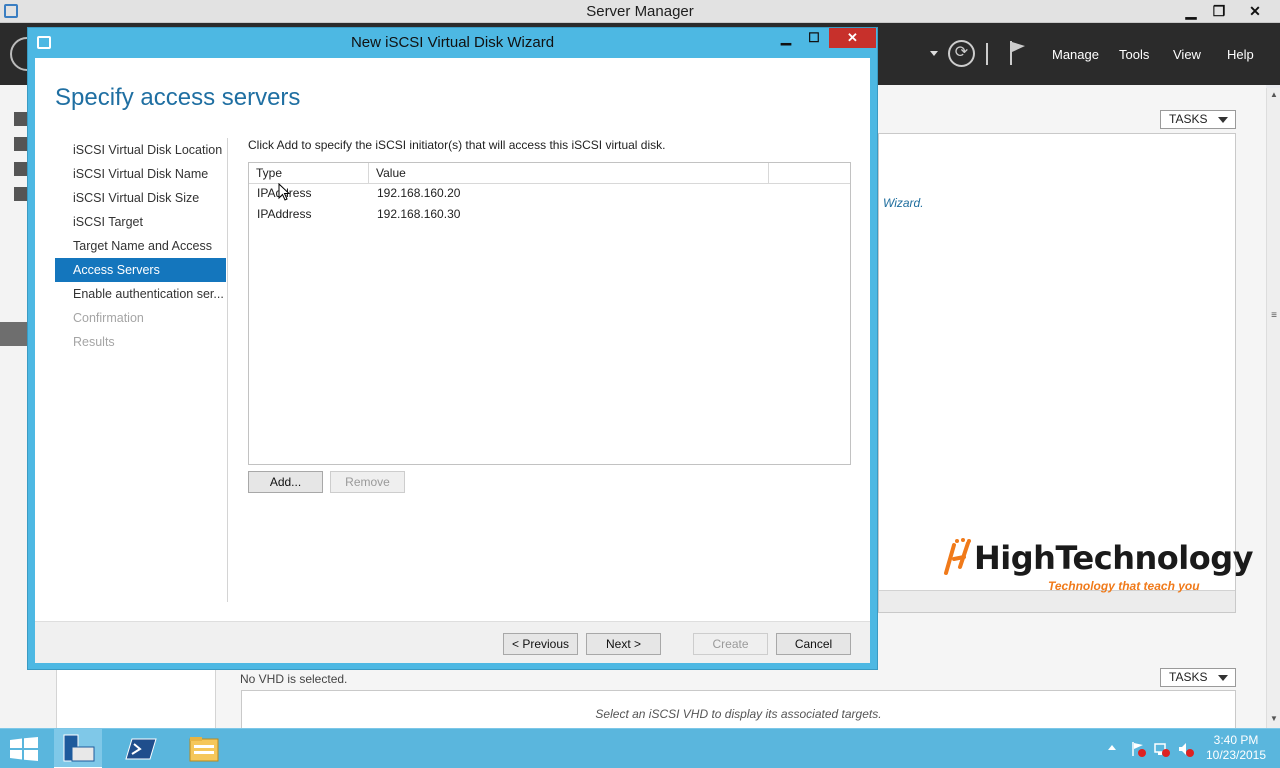 The image size is (1280, 768). Describe the element at coordinates (140, 270) in the screenshot. I see `step-access-servers: Access Servers` at that location.